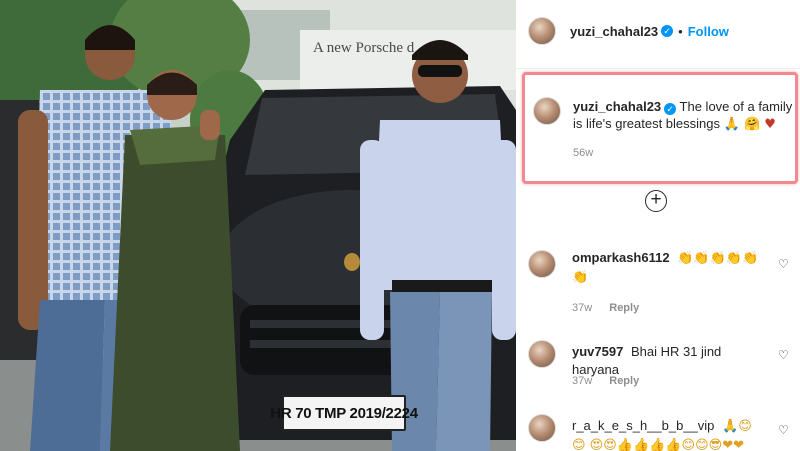 The image size is (800, 451). What do you see at coordinates (667, 361) in the screenshot?
I see `comment-body: yuv7597 Bhai HR 31 jind haryana` at bounding box center [667, 361].